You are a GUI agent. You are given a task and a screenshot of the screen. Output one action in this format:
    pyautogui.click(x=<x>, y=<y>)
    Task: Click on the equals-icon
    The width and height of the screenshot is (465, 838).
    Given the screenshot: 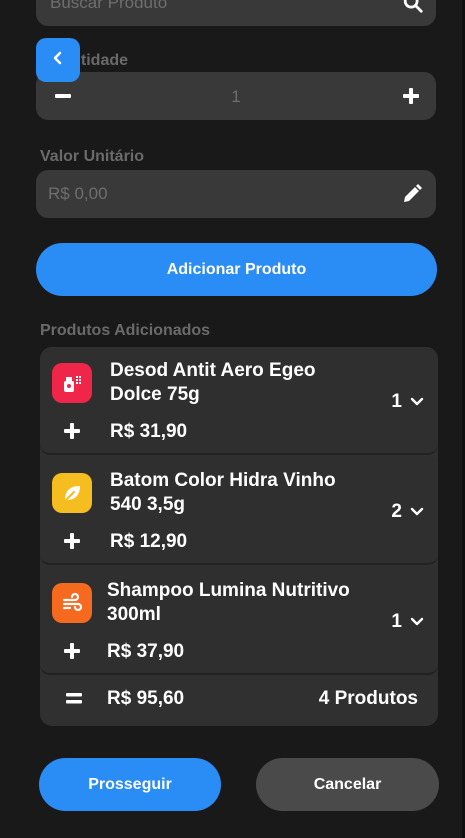 What is the action you would take?
    pyautogui.click(x=74, y=700)
    